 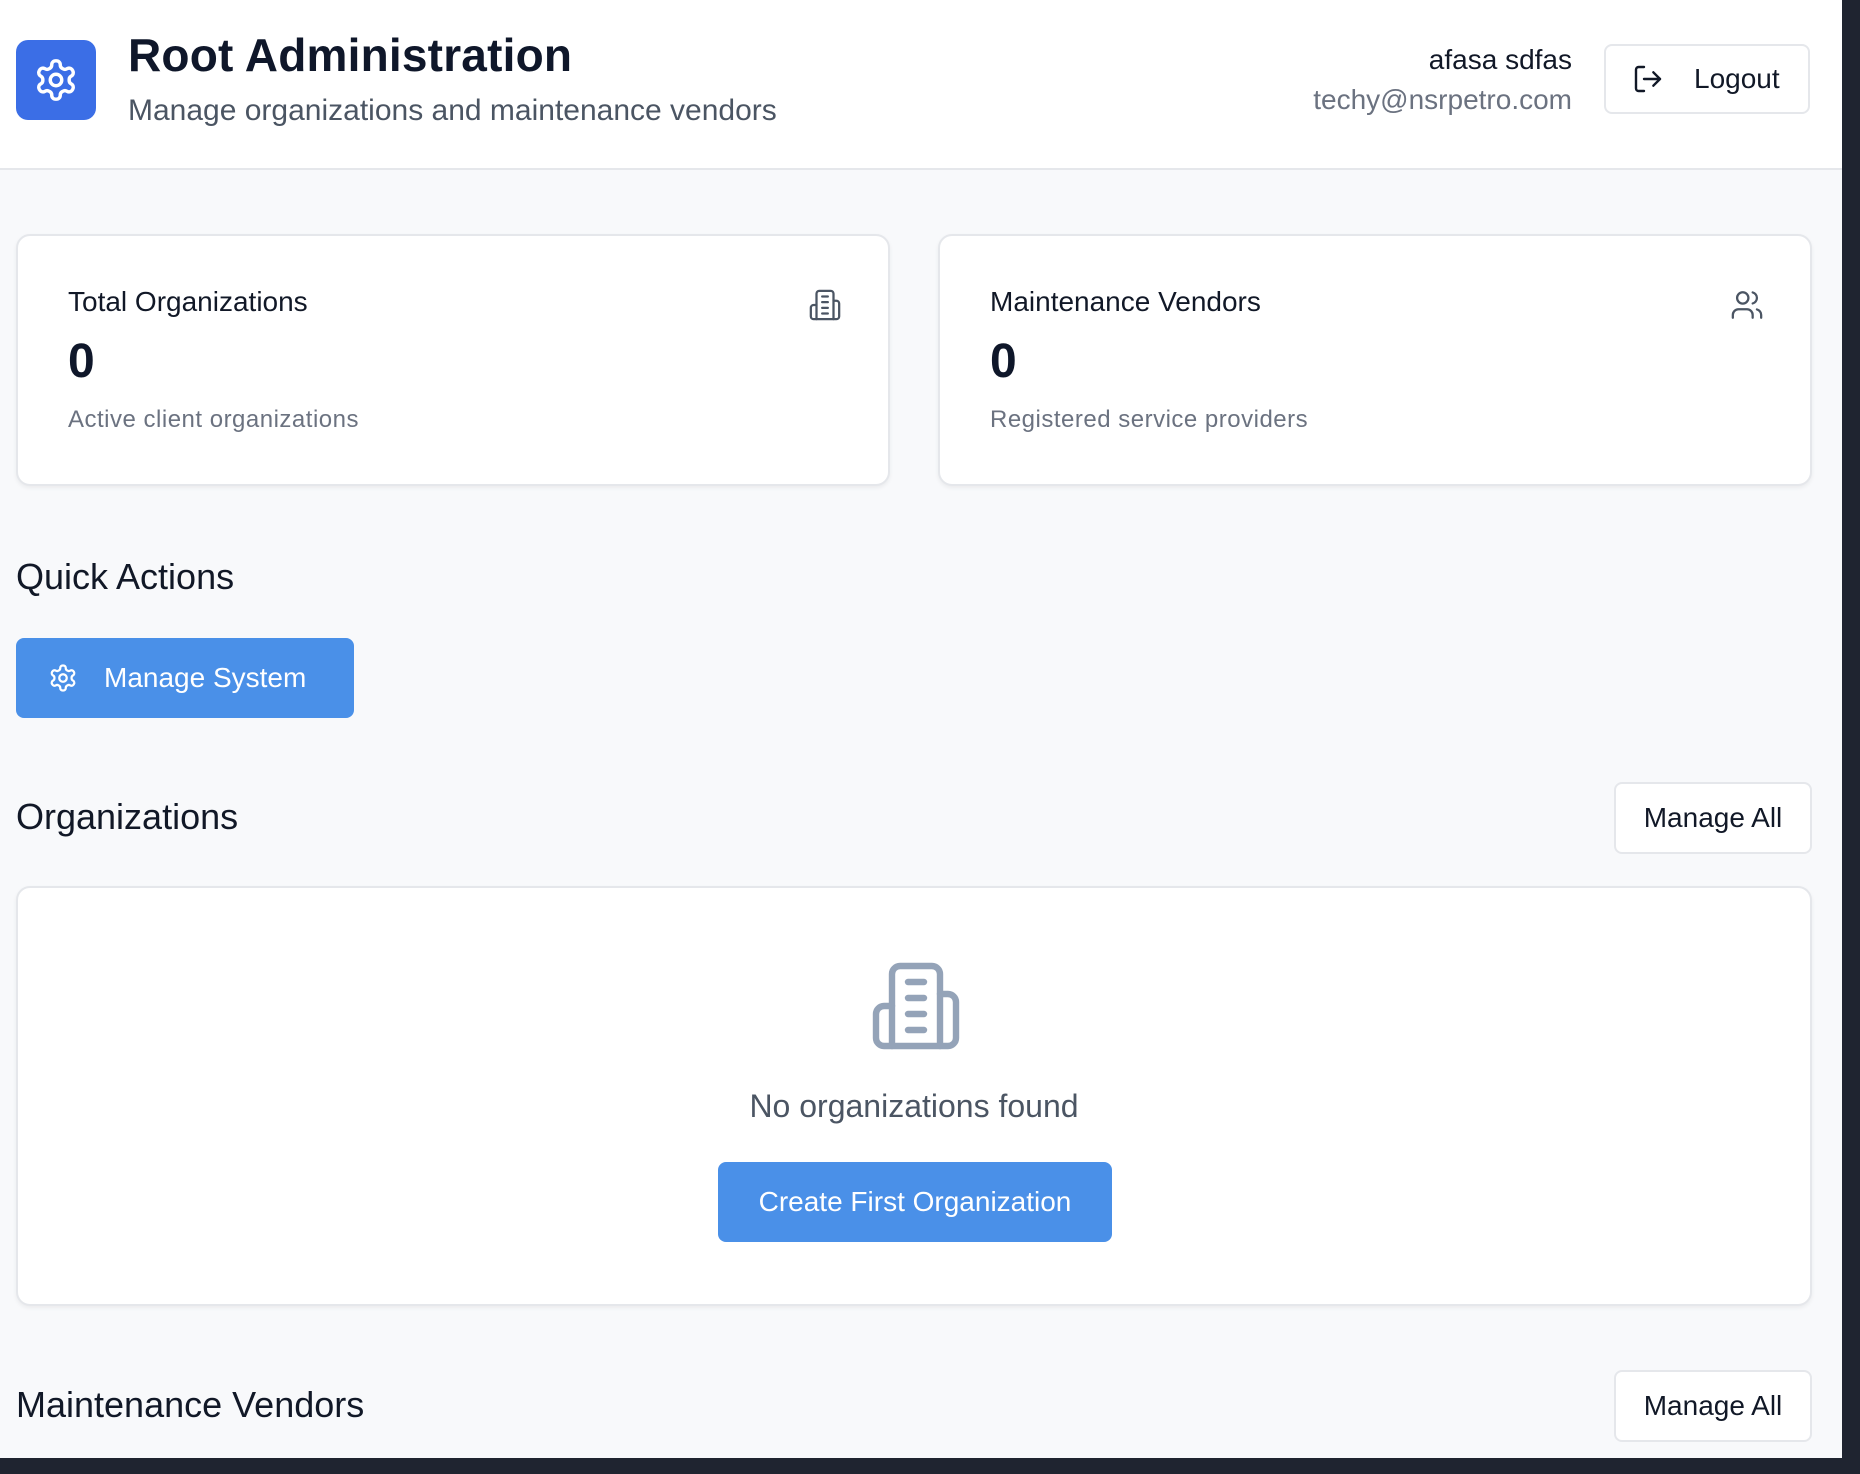 What do you see at coordinates (914, 1106) in the screenshot?
I see `empty-state-message: No organizations found` at bounding box center [914, 1106].